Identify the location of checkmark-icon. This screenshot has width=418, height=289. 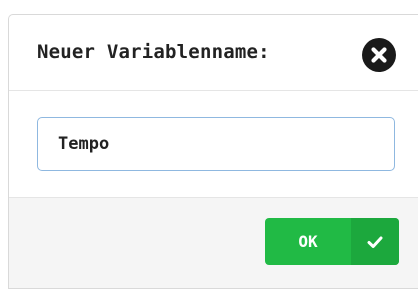
(375, 242).